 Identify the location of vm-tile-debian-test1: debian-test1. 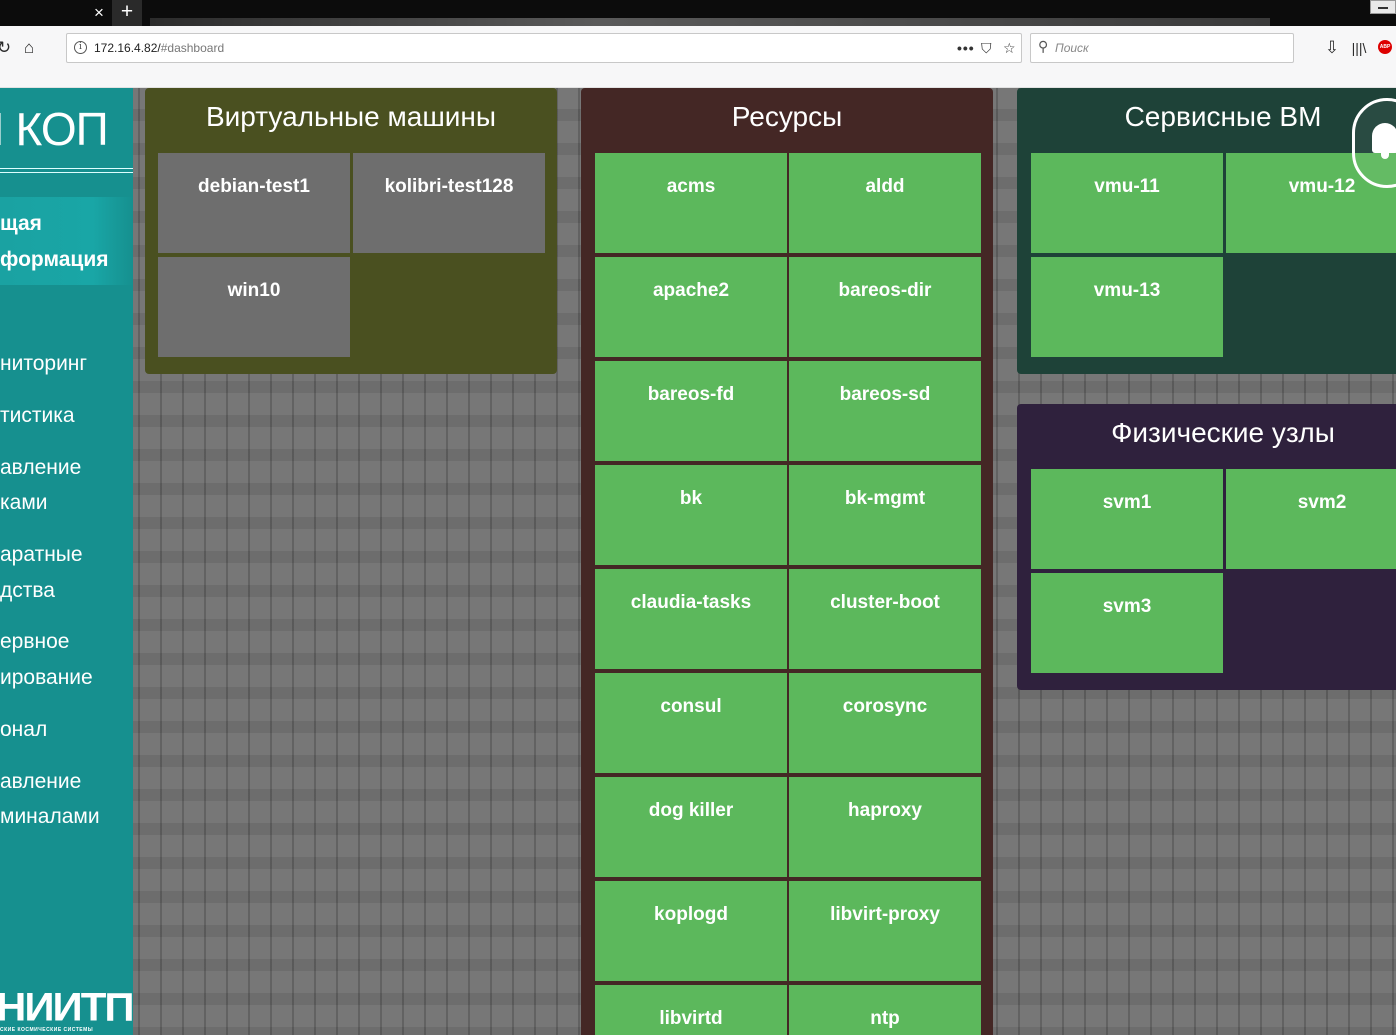
(254, 203).